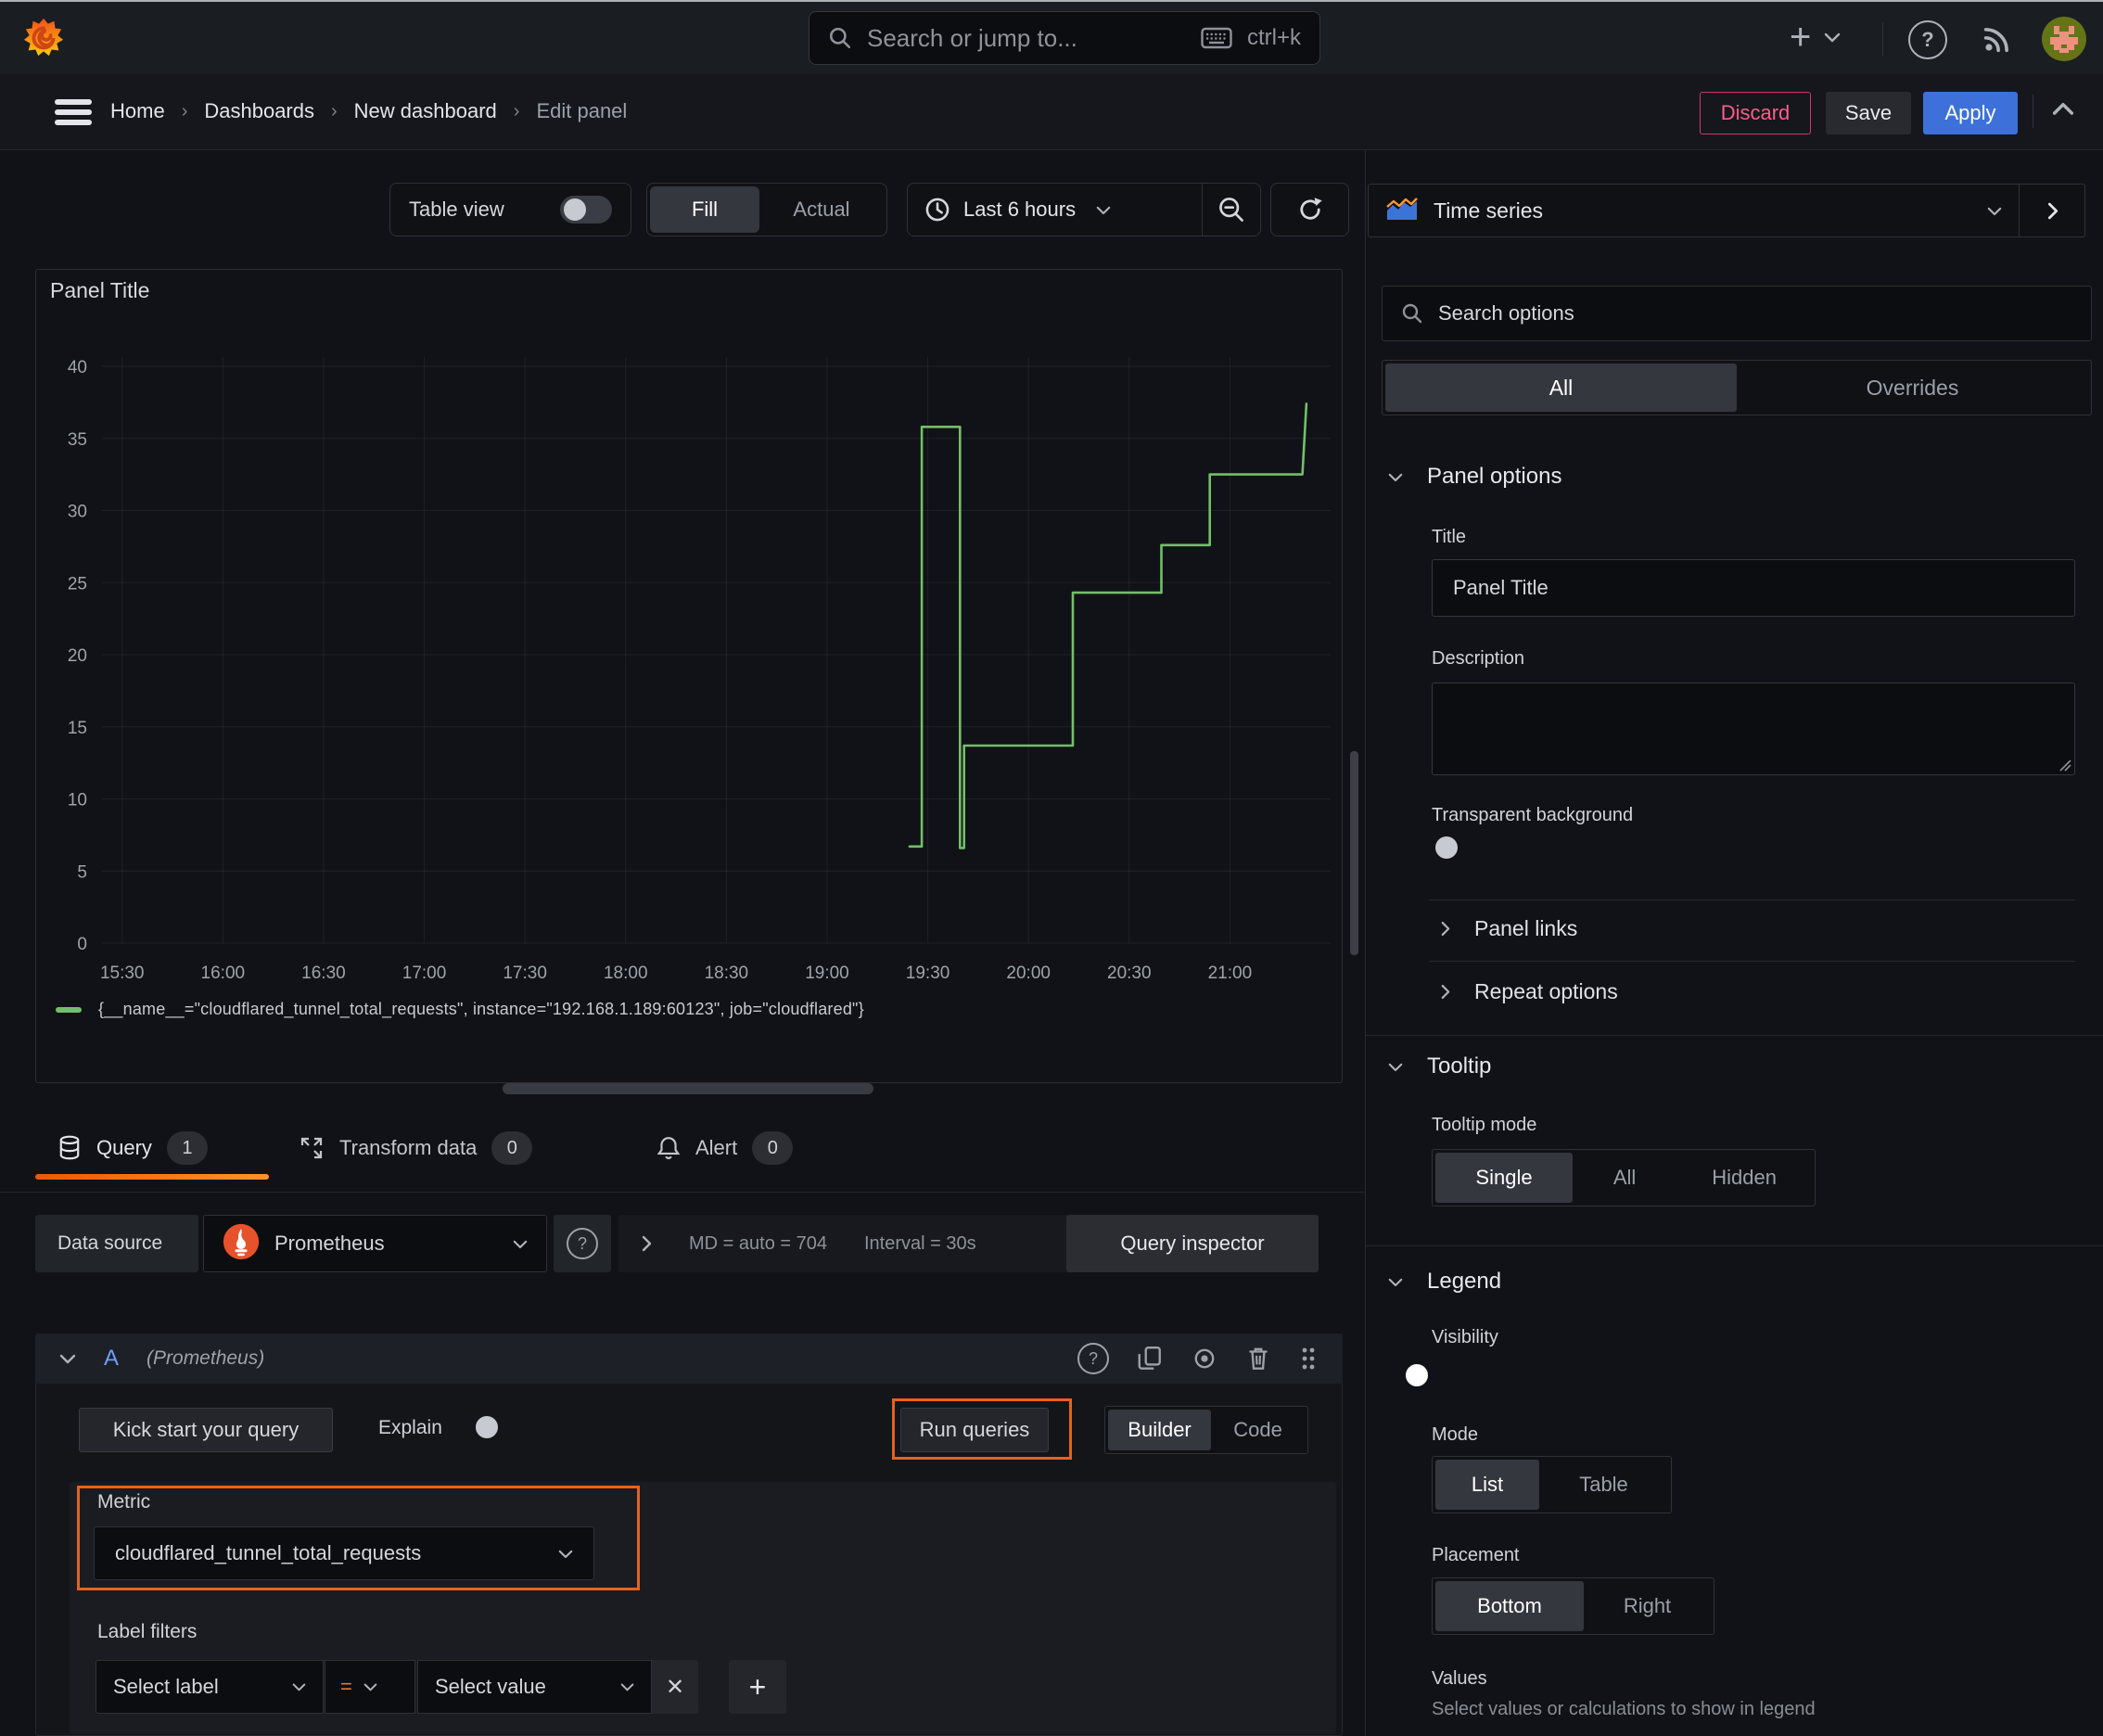  Describe the element at coordinates (1308, 1358) in the screenshot. I see `drag-handle-icon` at that location.